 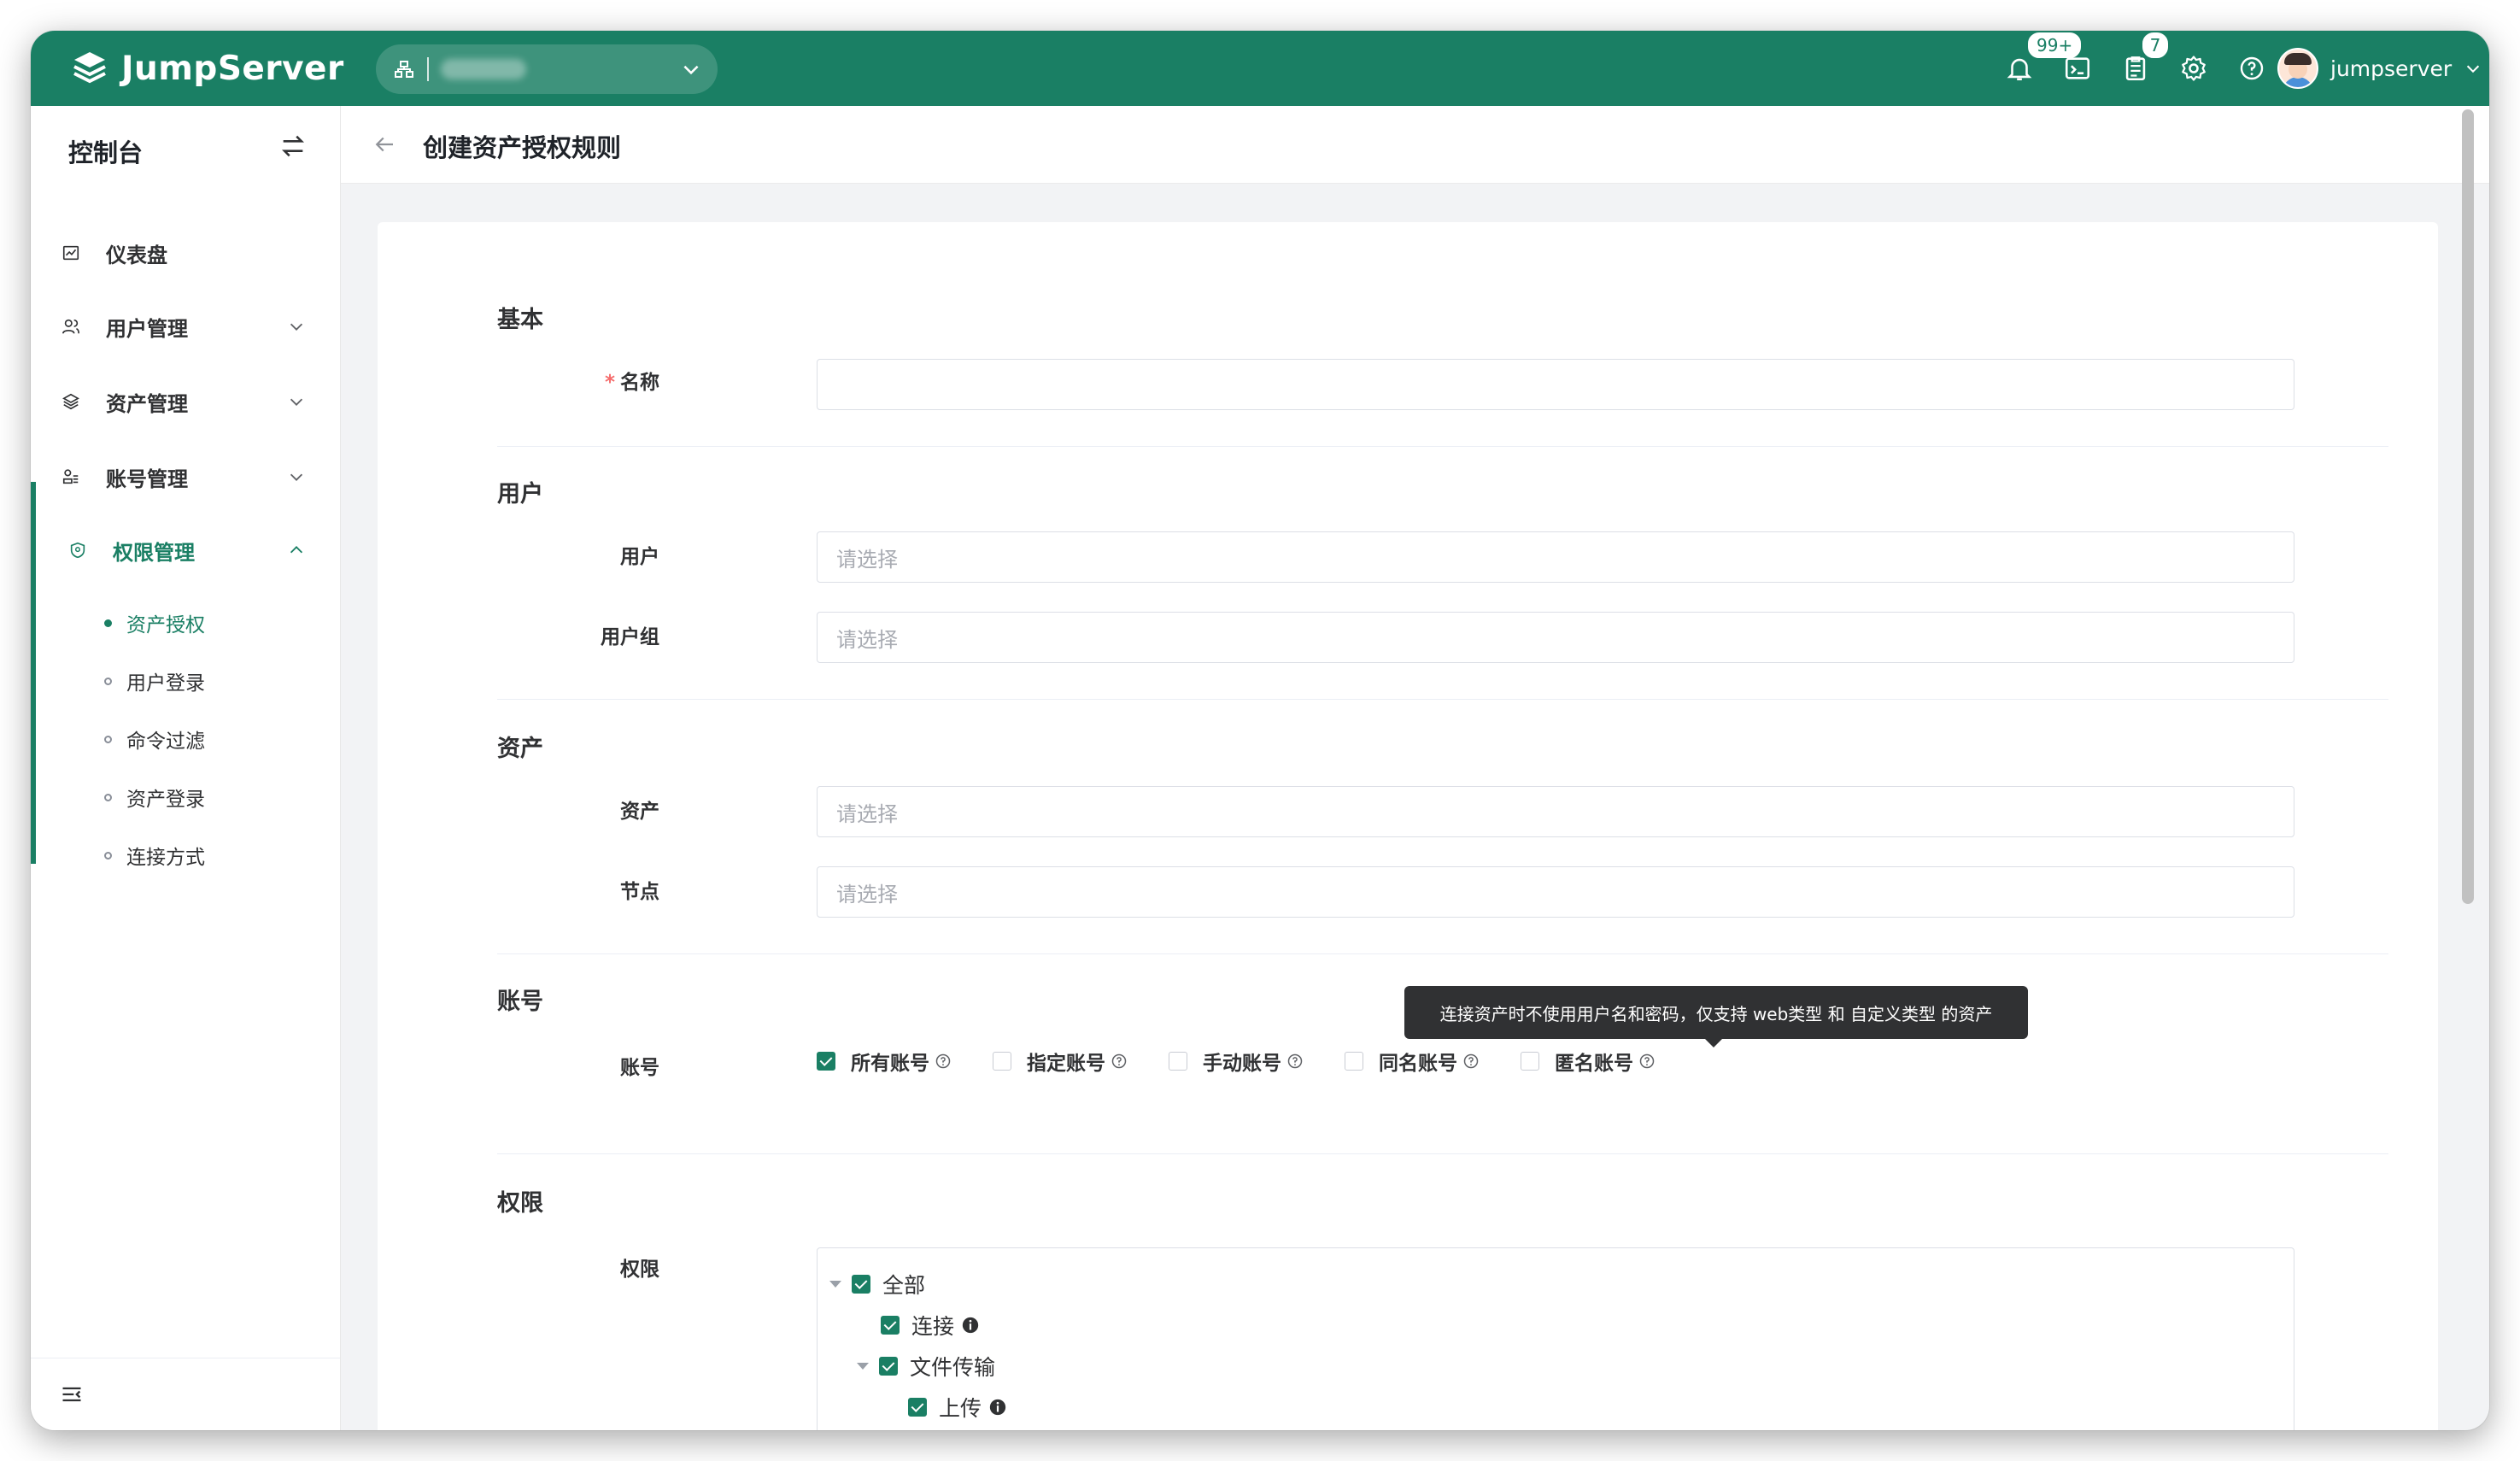 I want to click on tree-node-connect: 连接, so click(x=930, y=1325).